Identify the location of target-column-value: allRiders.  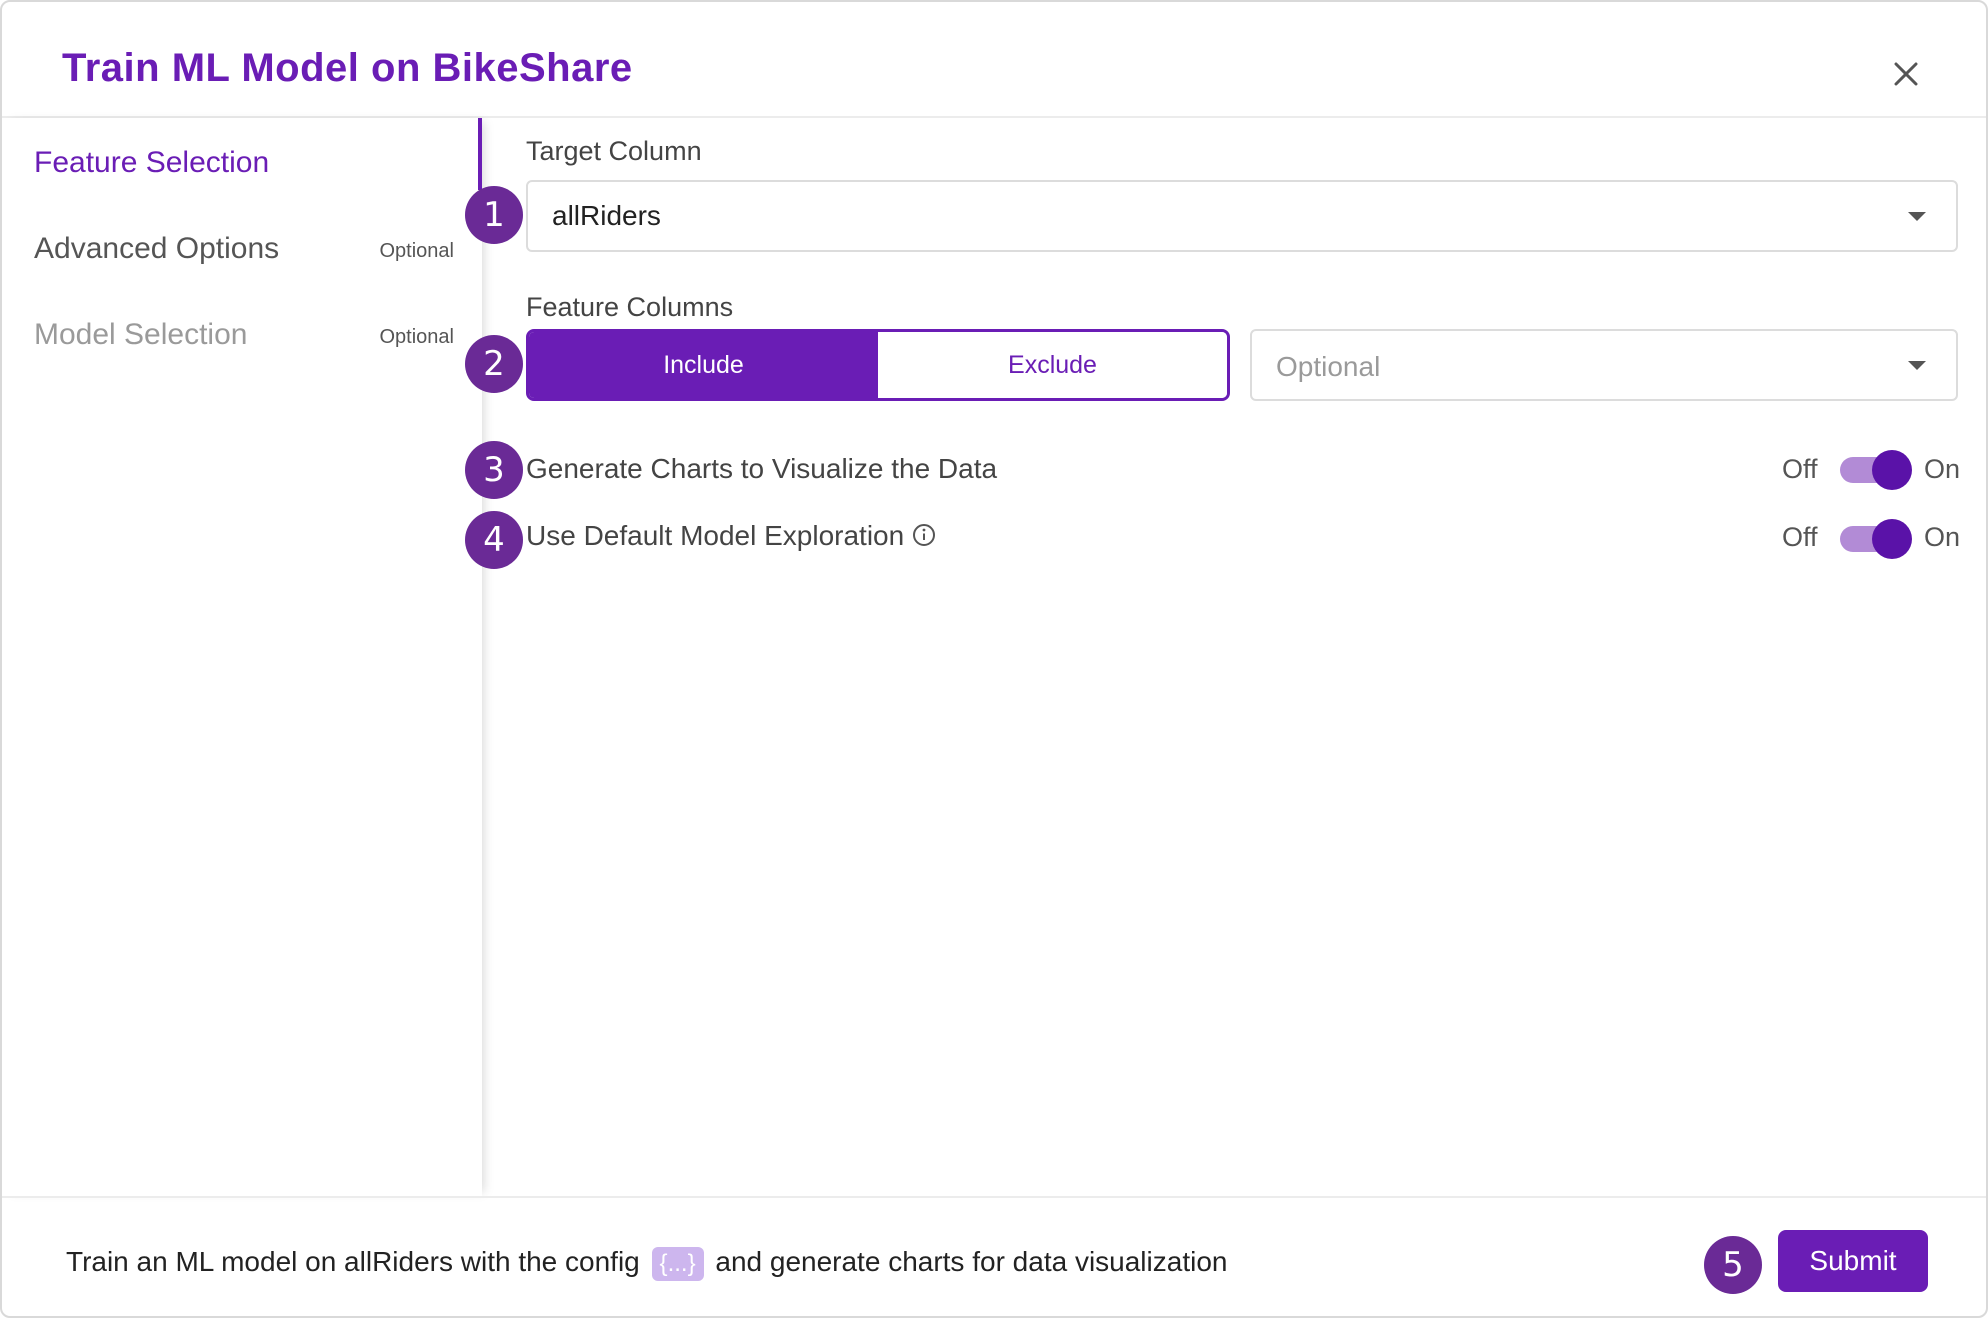
(606, 215).